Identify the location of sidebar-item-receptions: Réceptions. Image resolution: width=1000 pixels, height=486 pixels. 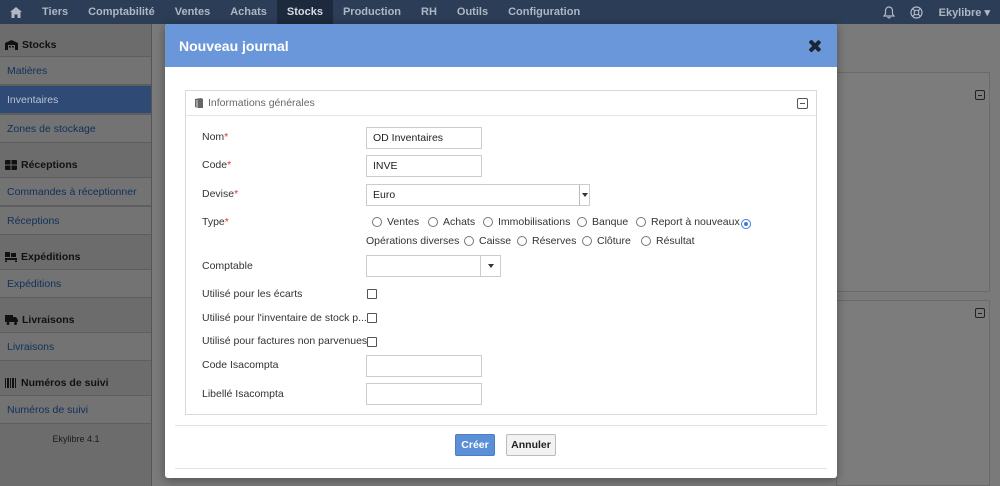
(75, 220).